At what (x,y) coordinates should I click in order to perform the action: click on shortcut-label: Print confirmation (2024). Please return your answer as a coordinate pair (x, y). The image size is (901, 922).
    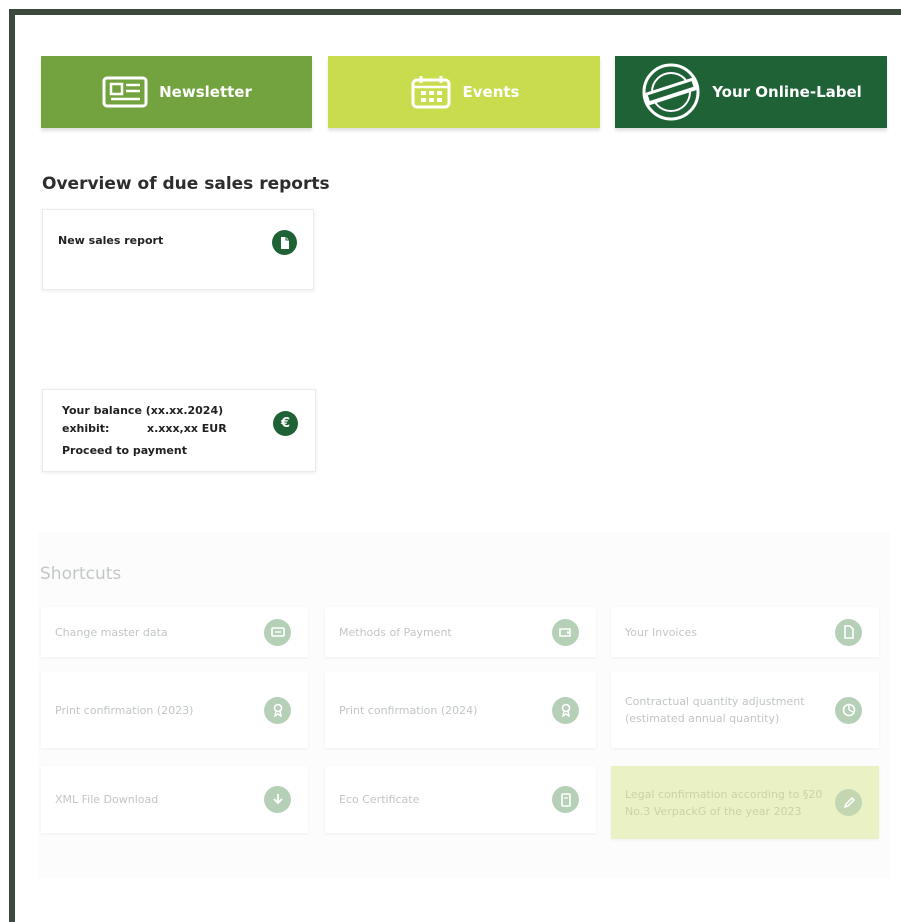
    Looking at the image, I should click on (408, 710).